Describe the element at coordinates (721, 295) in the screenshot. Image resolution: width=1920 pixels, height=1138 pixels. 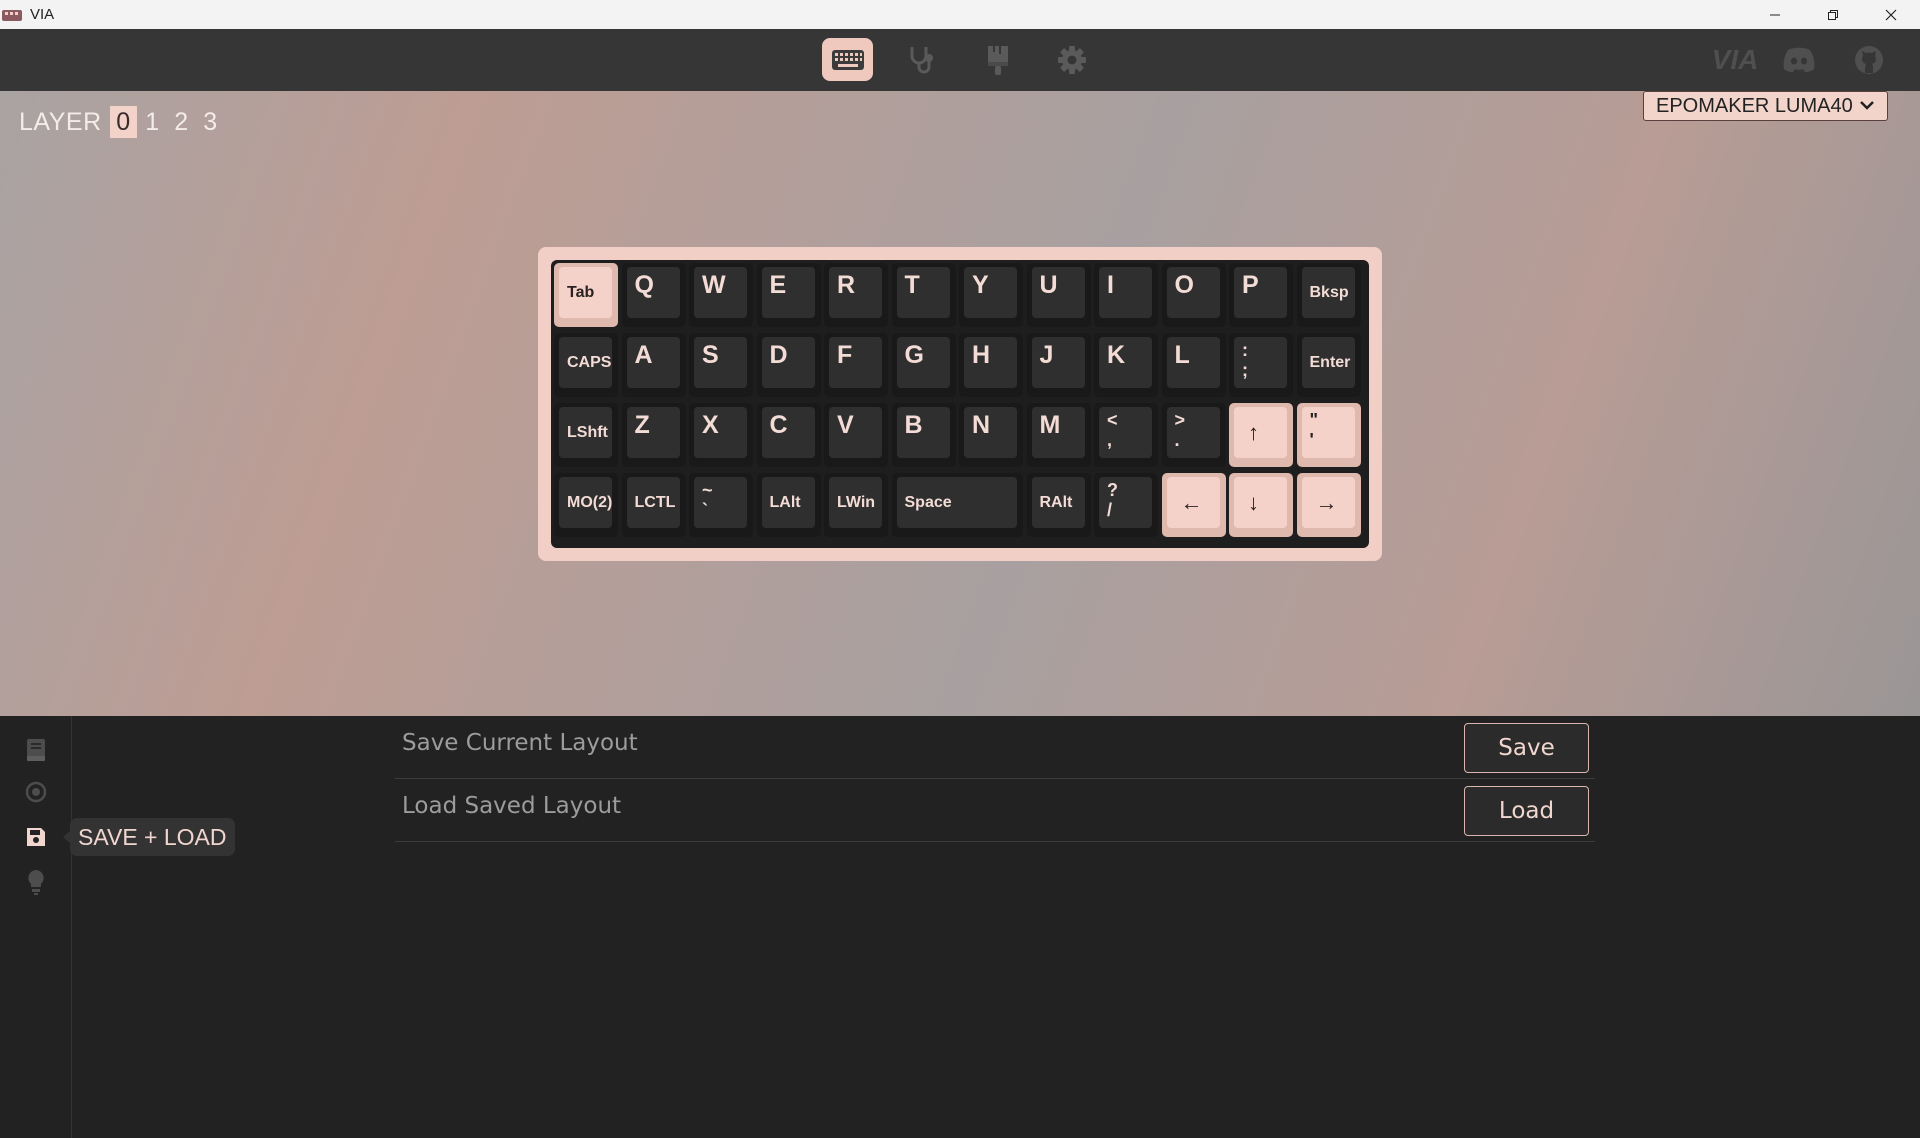
I see `key-row1-2: W` at that location.